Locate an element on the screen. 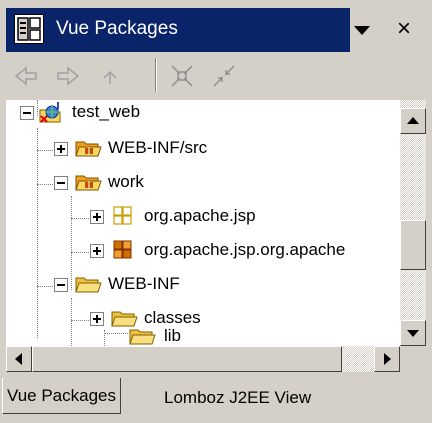 The height and width of the screenshot is (423, 432). tree-item-web-inf: WEB-INF is located at coordinates (201, 287).